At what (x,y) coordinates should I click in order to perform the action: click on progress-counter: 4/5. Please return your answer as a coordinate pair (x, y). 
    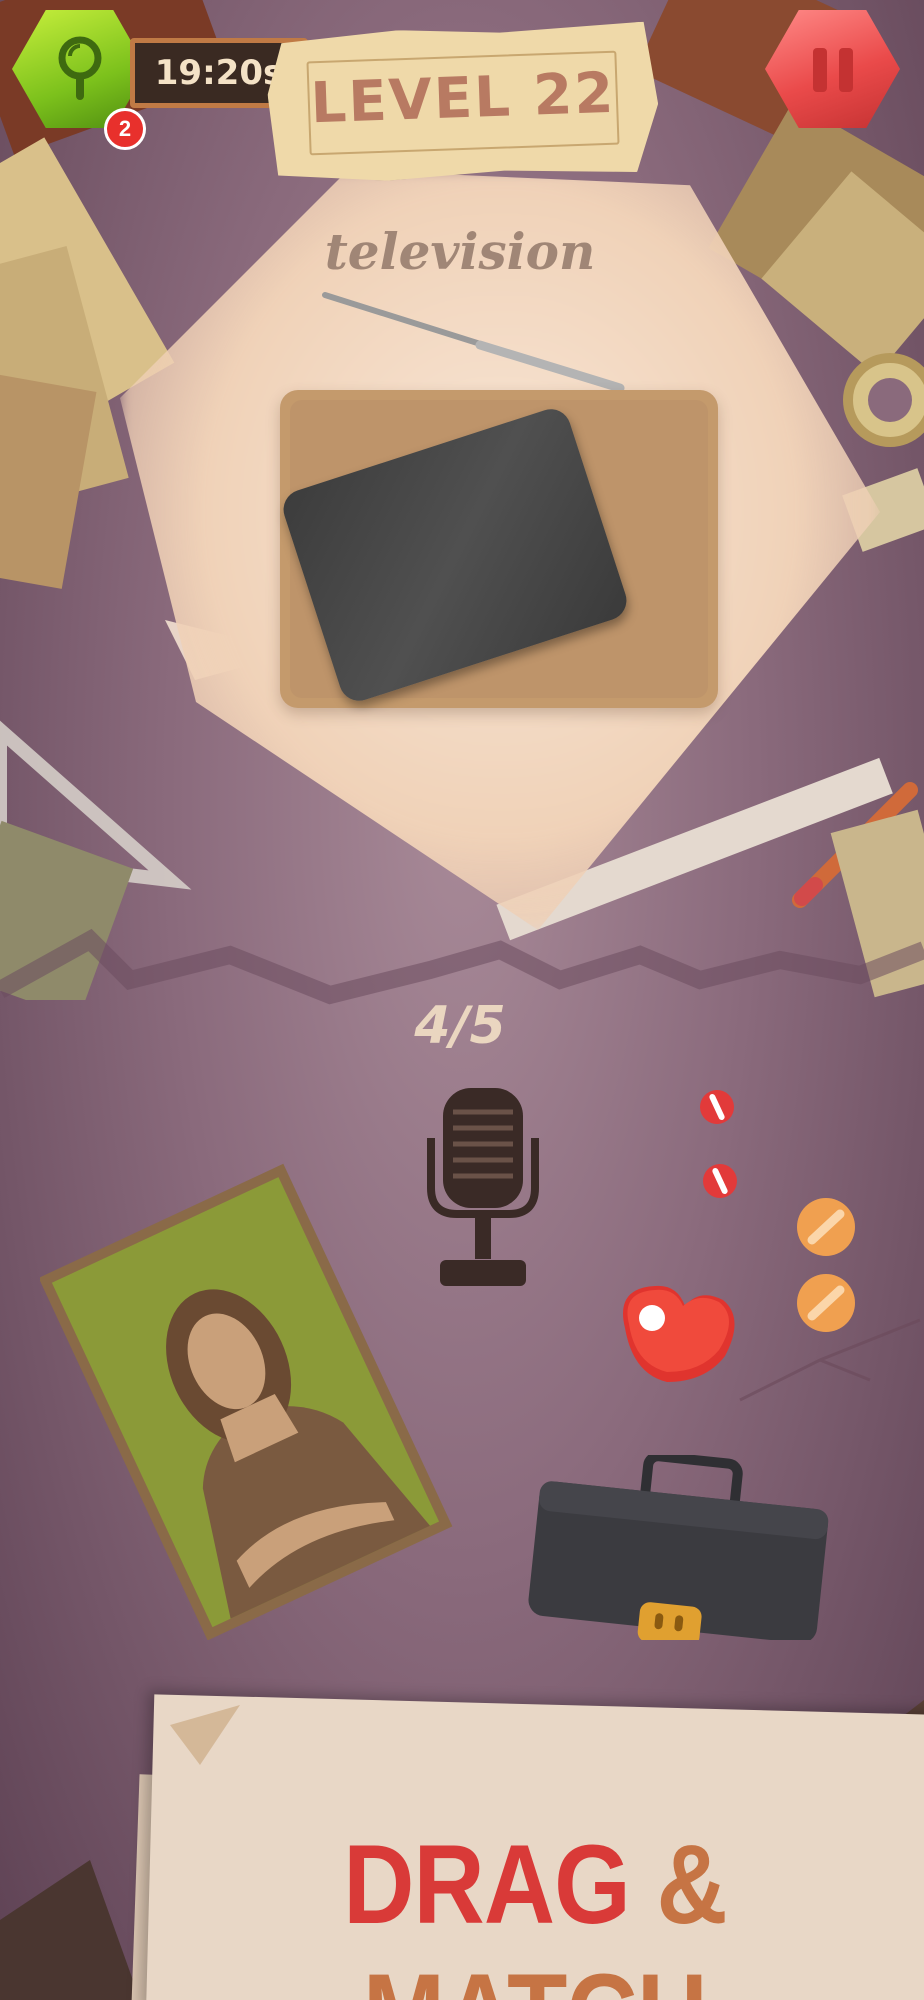
    Looking at the image, I should click on (460, 1026).